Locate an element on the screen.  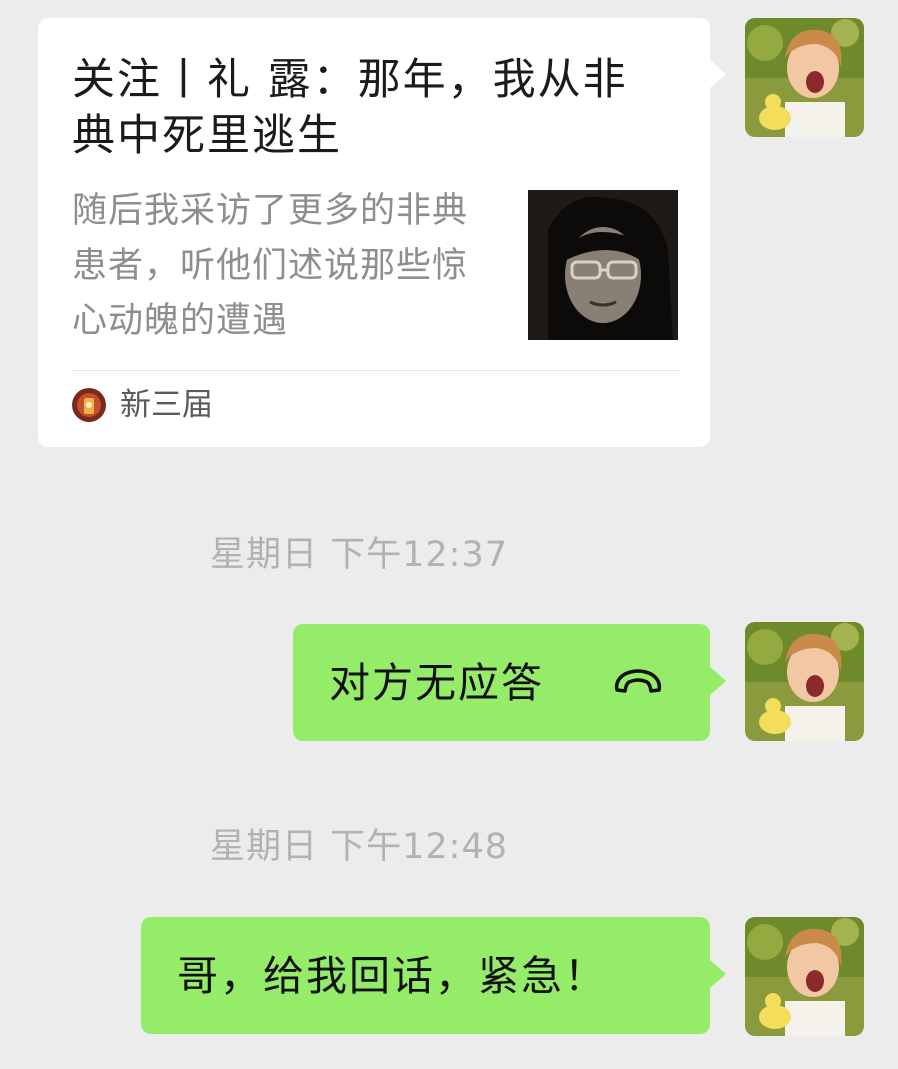
timestamp: 星期日 下午12:37 is located at coordinates (359, 555).